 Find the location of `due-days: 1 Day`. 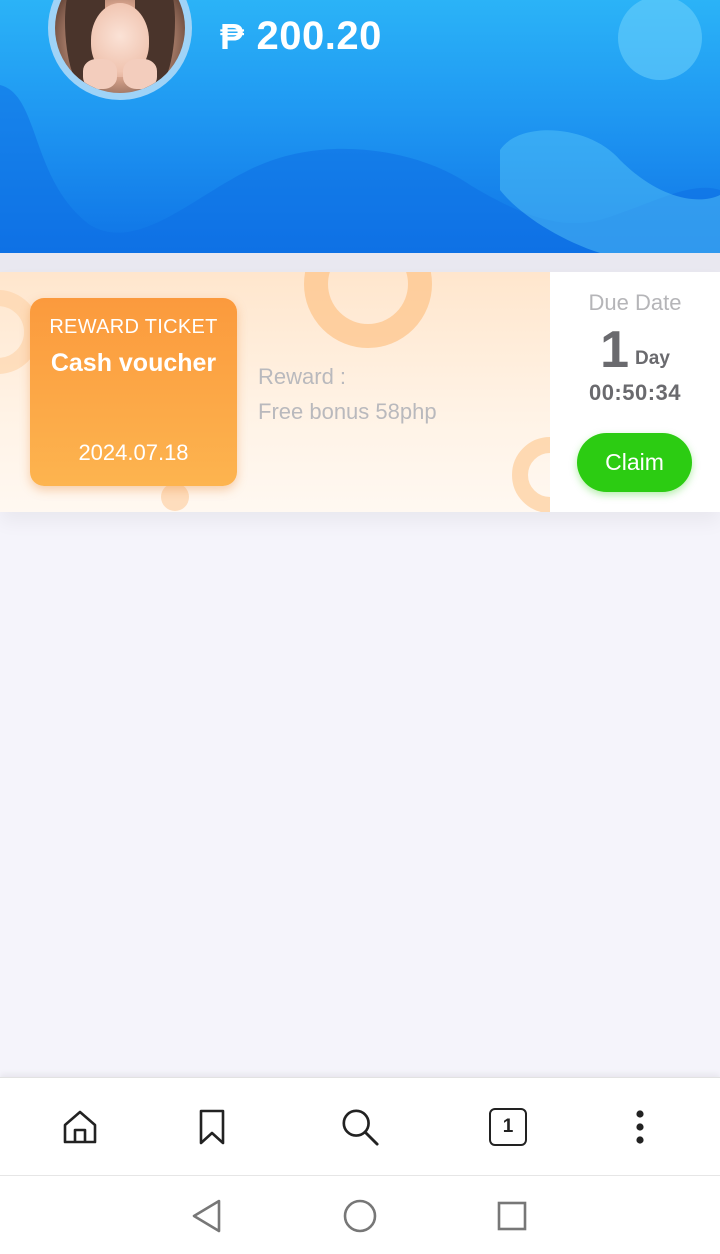

due-days: 1 Day is located at coordinates (635, 350).